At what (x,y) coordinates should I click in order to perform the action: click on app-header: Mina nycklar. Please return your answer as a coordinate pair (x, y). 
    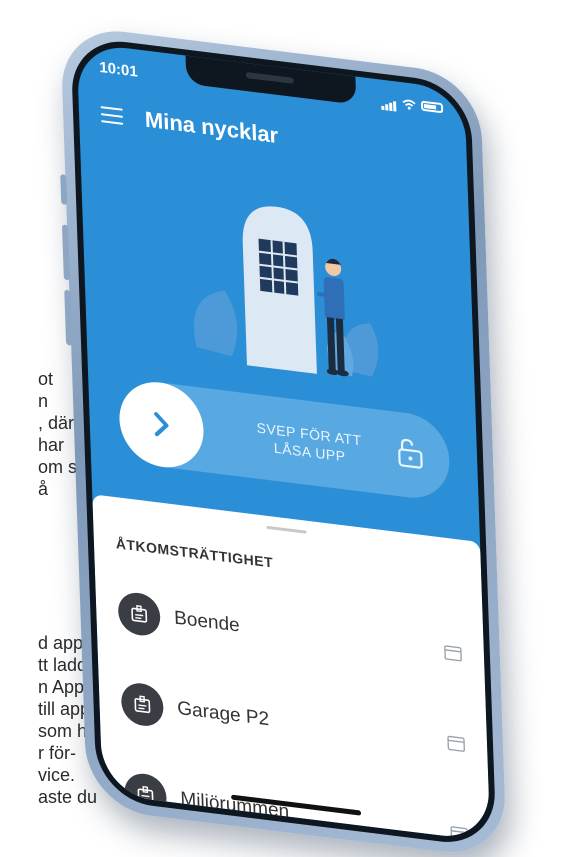
    Looking at the image, I should click on (189, 125).